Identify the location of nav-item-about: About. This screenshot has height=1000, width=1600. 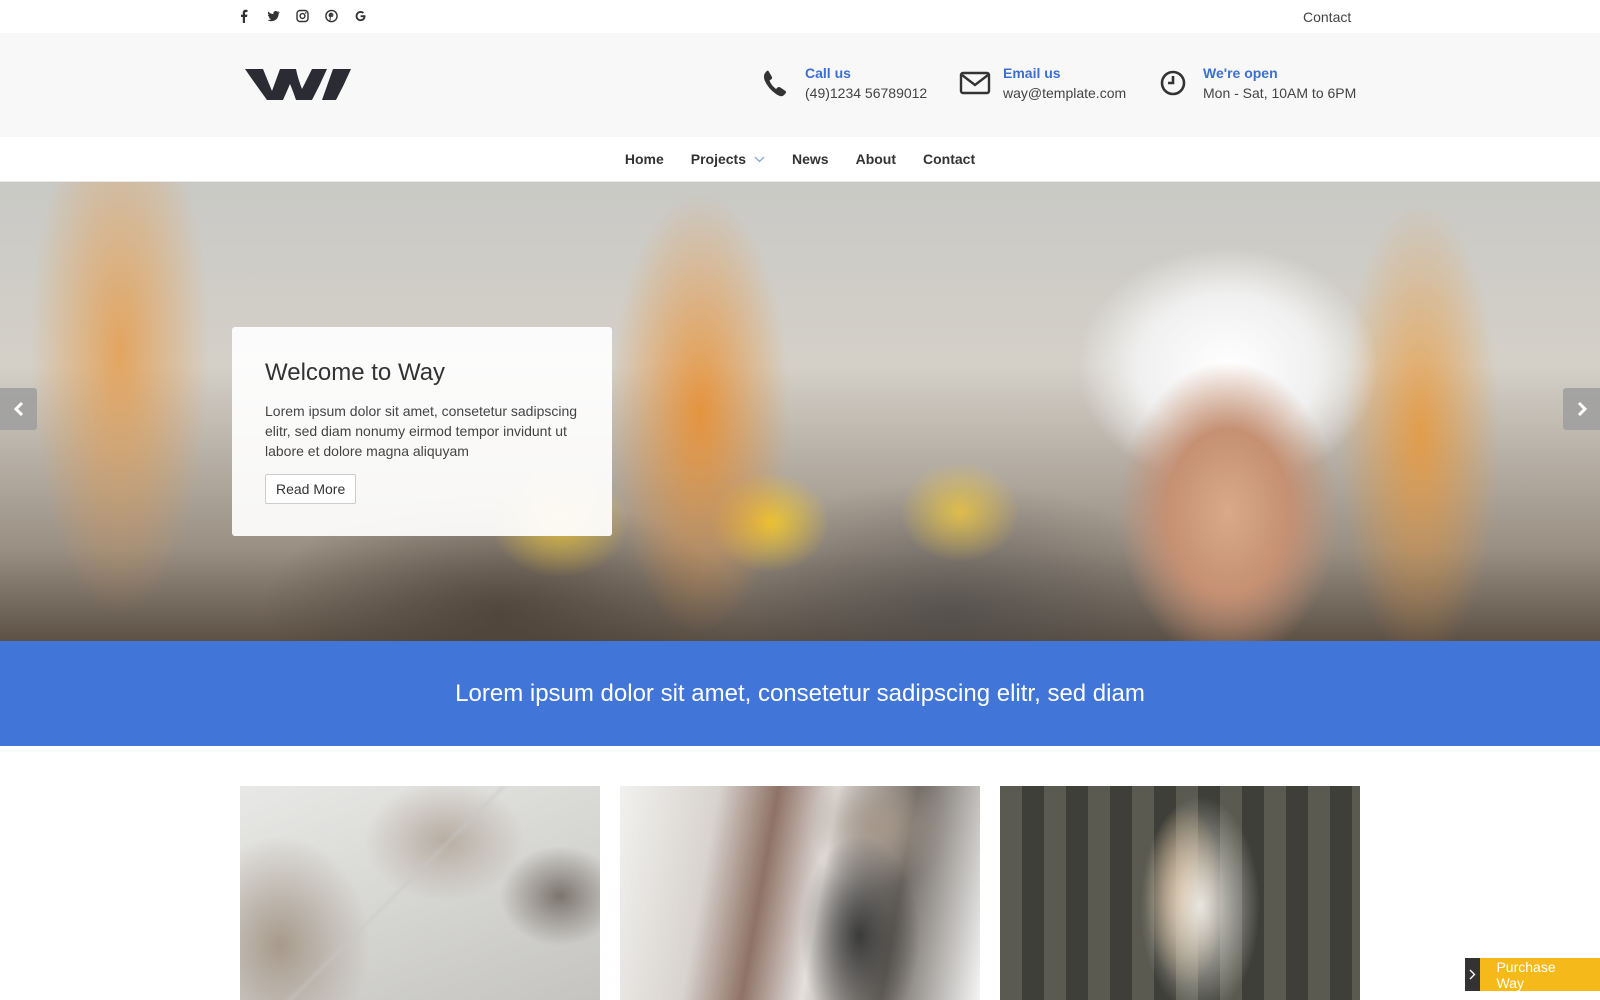
(876, 159).